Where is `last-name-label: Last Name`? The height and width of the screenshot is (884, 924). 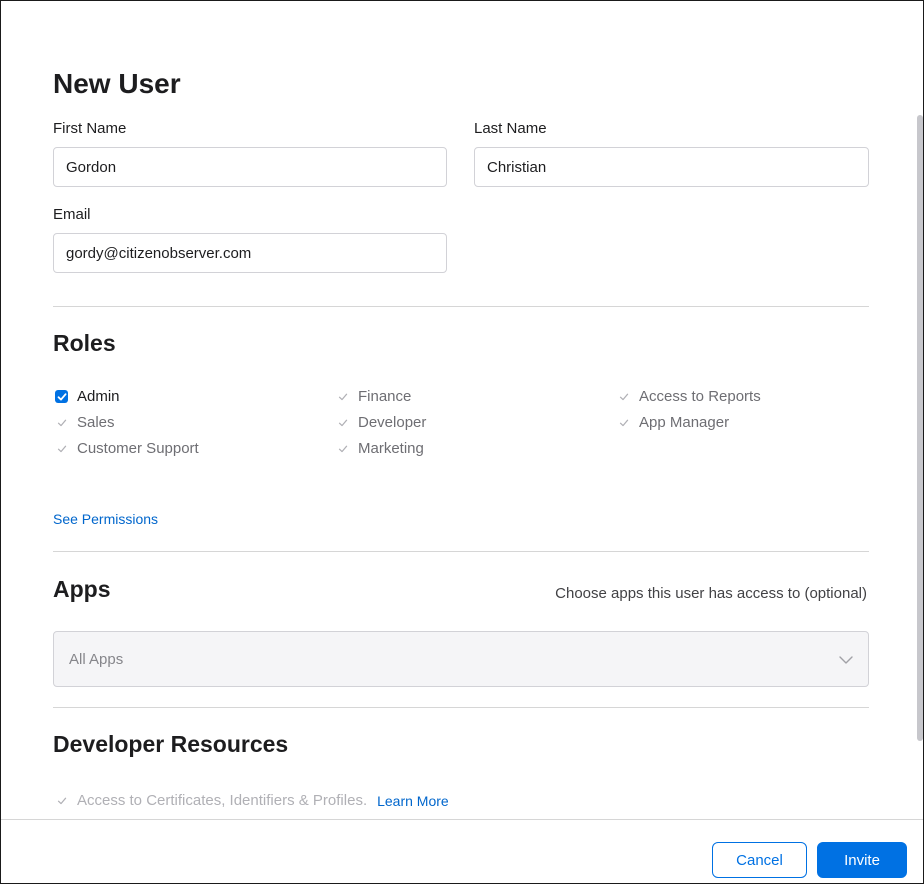
last-name-label: Last Name is located at coordinates (510, 128).